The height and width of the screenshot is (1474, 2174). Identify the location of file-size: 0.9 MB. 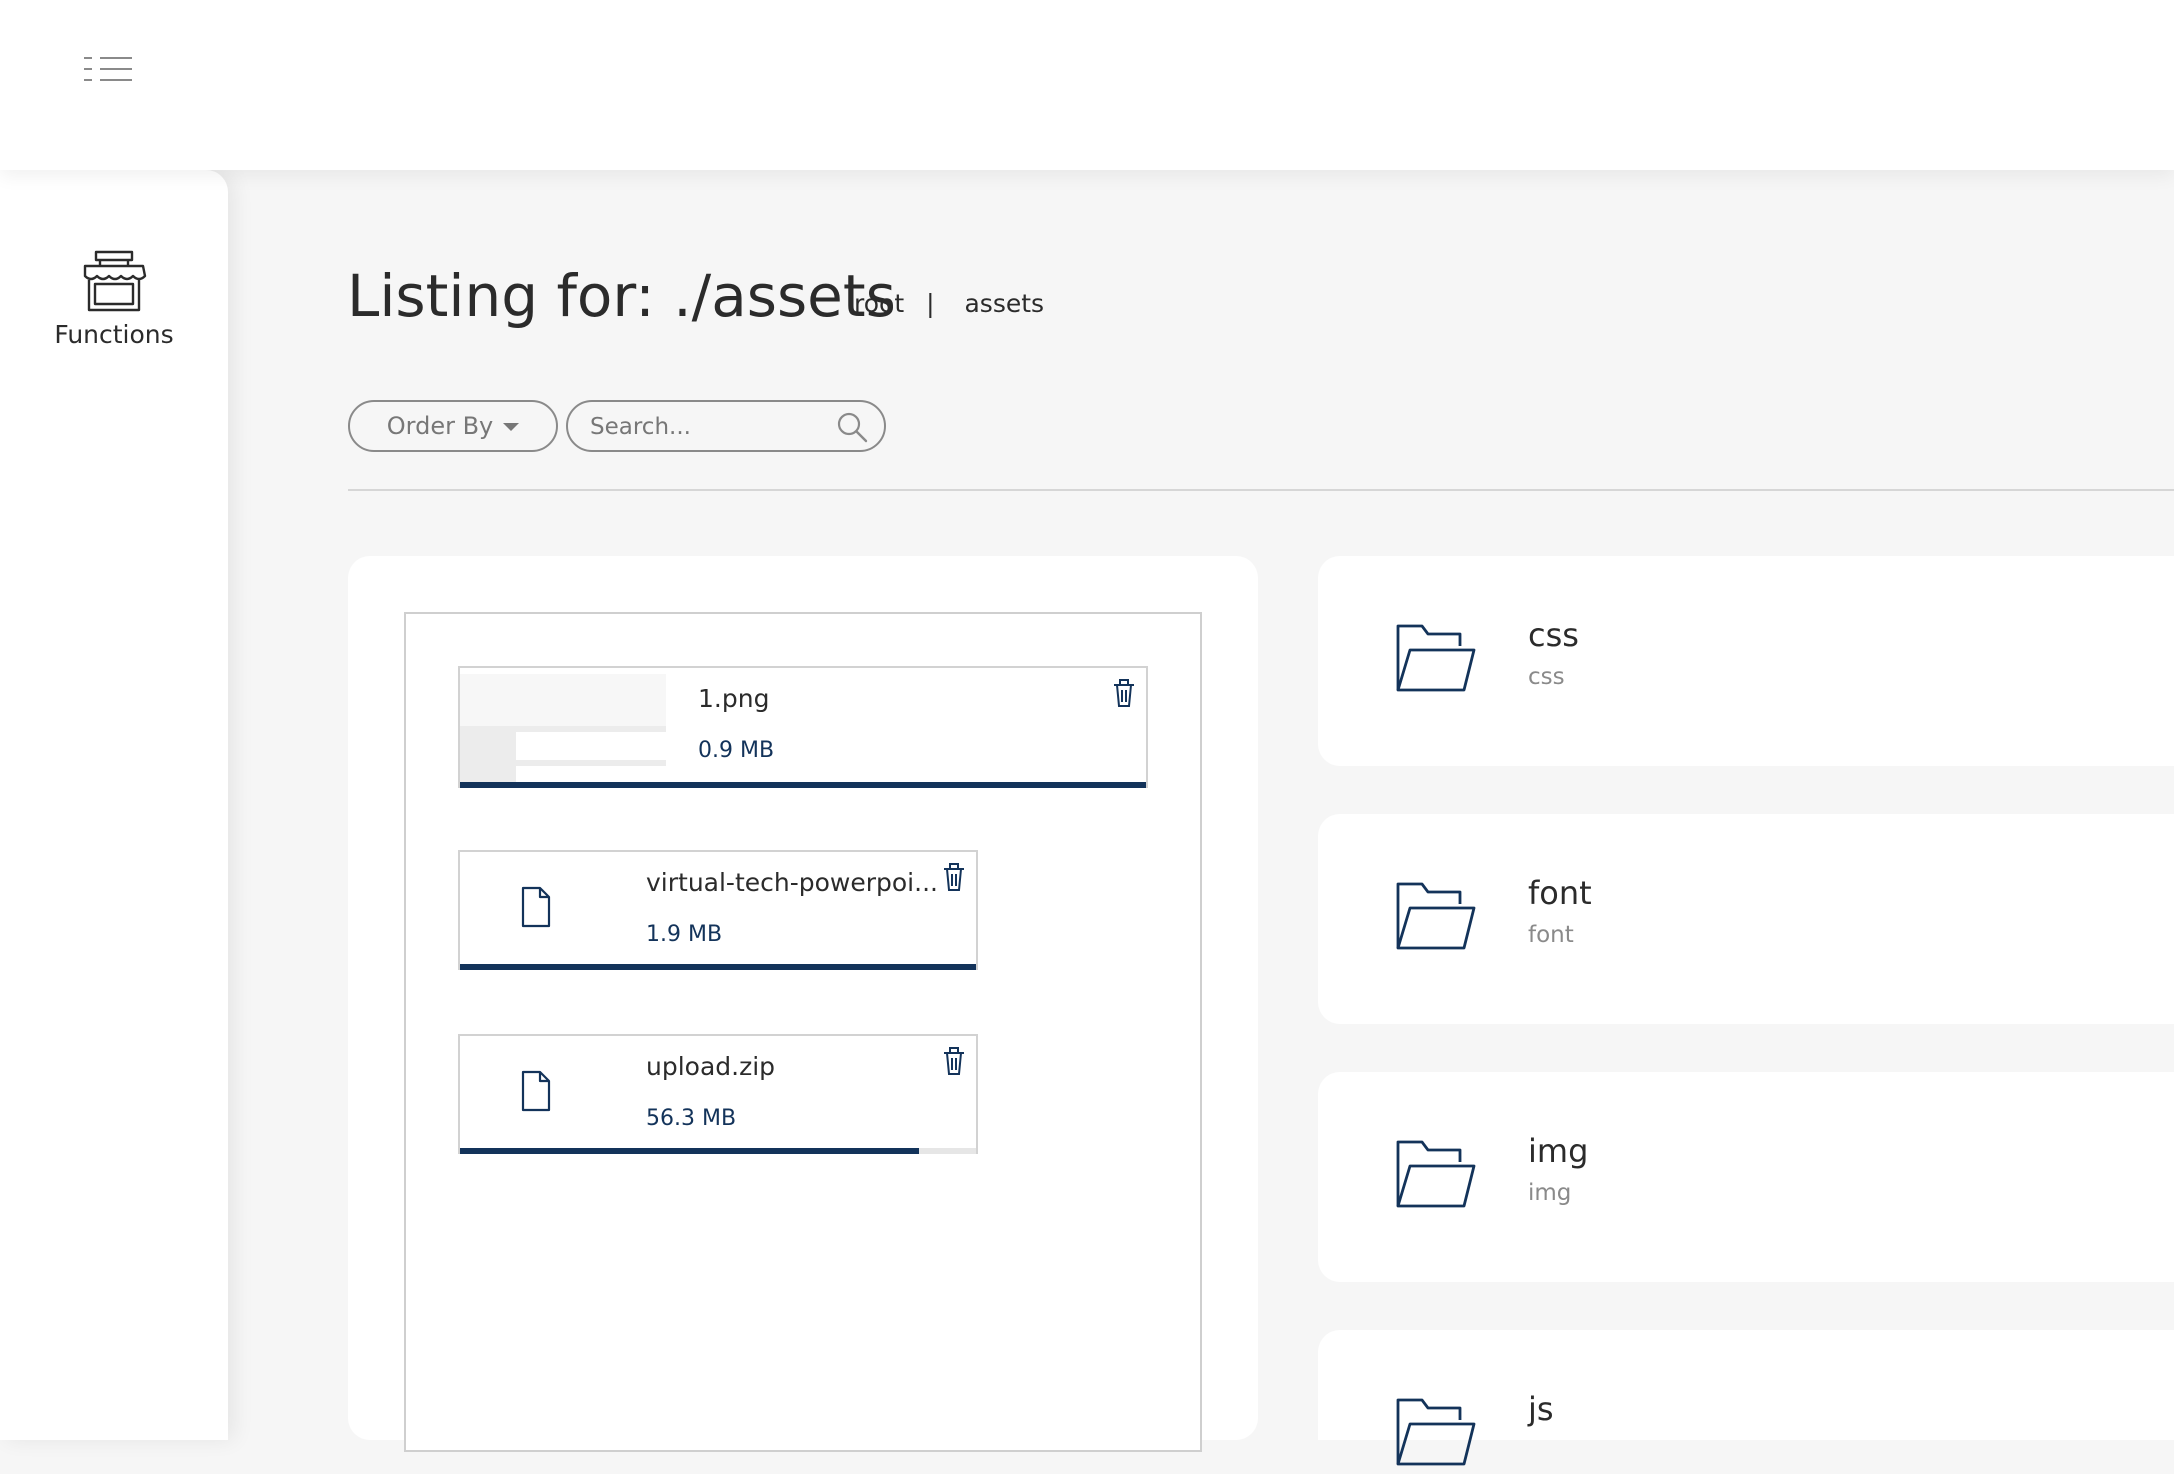
(736, 750).